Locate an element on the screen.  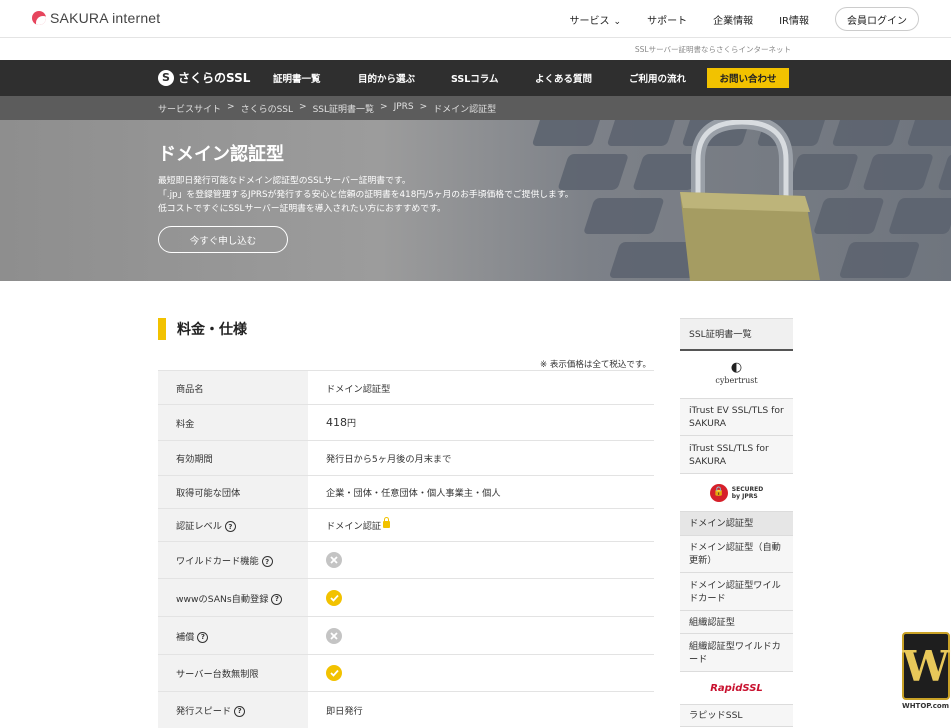
spec-key: 有効期間 is located at coordinates (233, 458).